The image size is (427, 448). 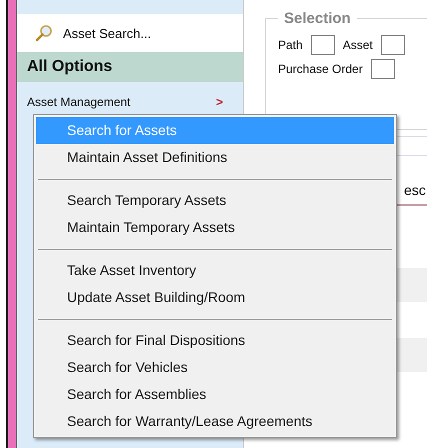 What do you see at coordinates (215, 227) in the screenshot?
I see `menu-item: Maintain Temporary Assets` at bounding box center [215, 227].